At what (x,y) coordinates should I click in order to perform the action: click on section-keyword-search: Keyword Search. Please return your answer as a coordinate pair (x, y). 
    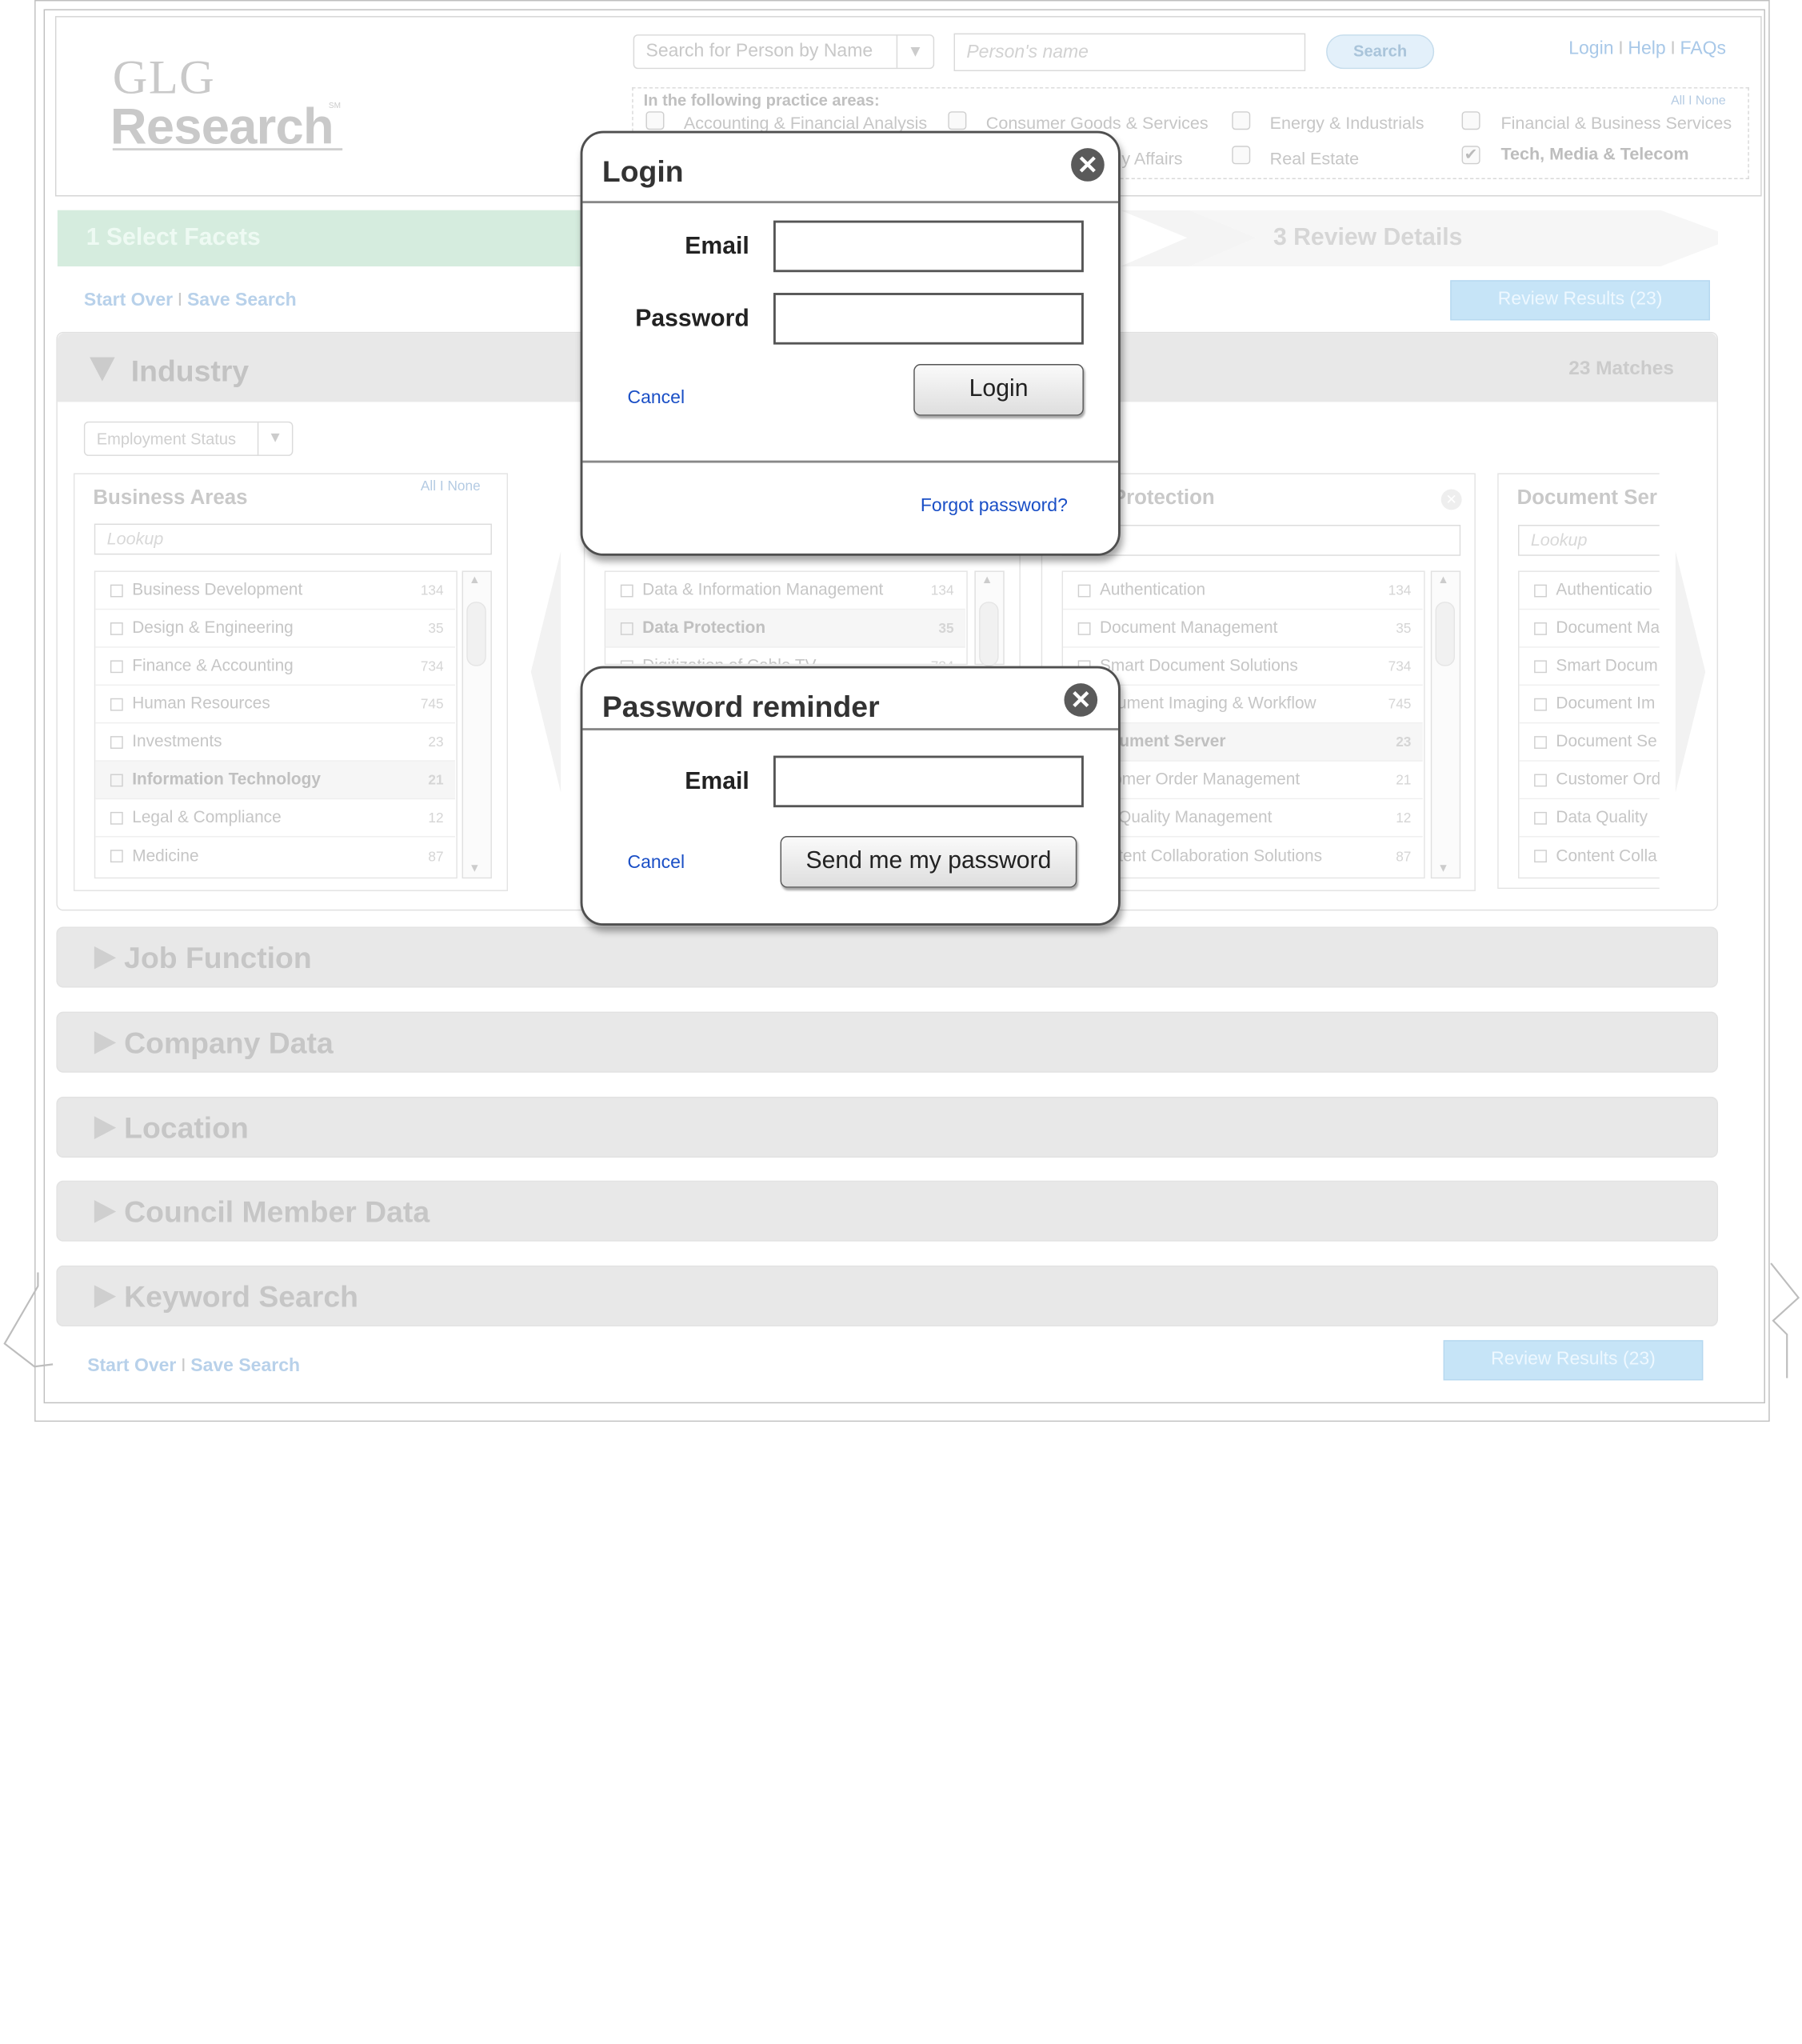
    Looking at the image, I should click on (887, 1296).